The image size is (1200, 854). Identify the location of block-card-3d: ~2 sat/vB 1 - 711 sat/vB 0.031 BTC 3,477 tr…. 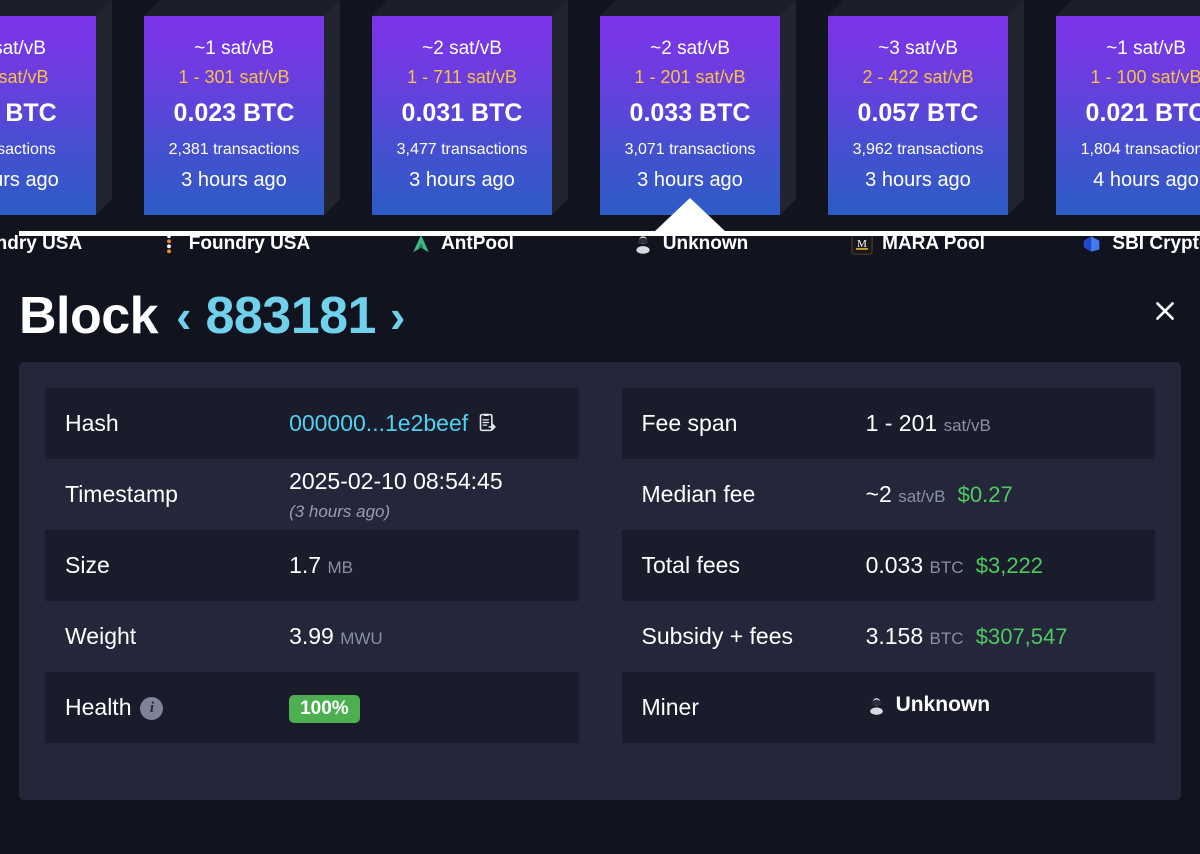
(462, 115).